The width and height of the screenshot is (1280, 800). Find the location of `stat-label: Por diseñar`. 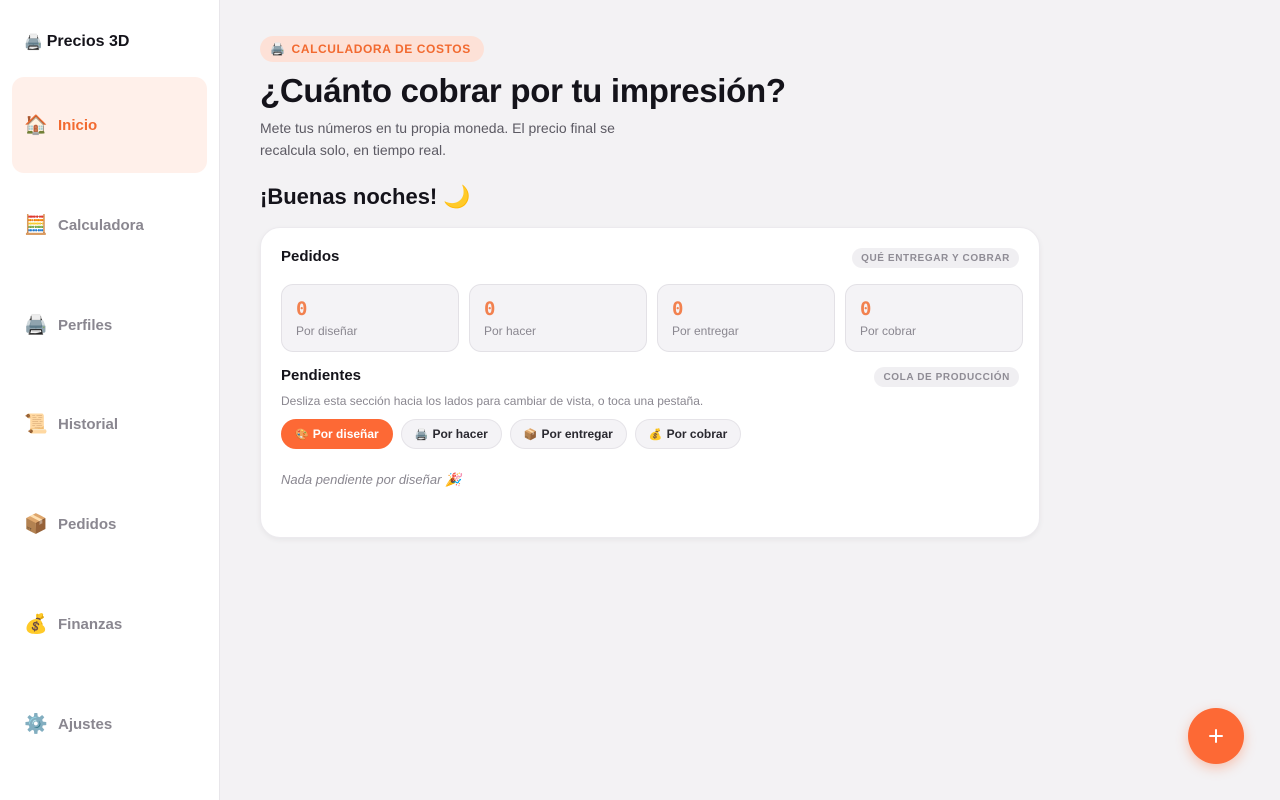

stat-label: Por diseñar is located at coordinates (327, 331).